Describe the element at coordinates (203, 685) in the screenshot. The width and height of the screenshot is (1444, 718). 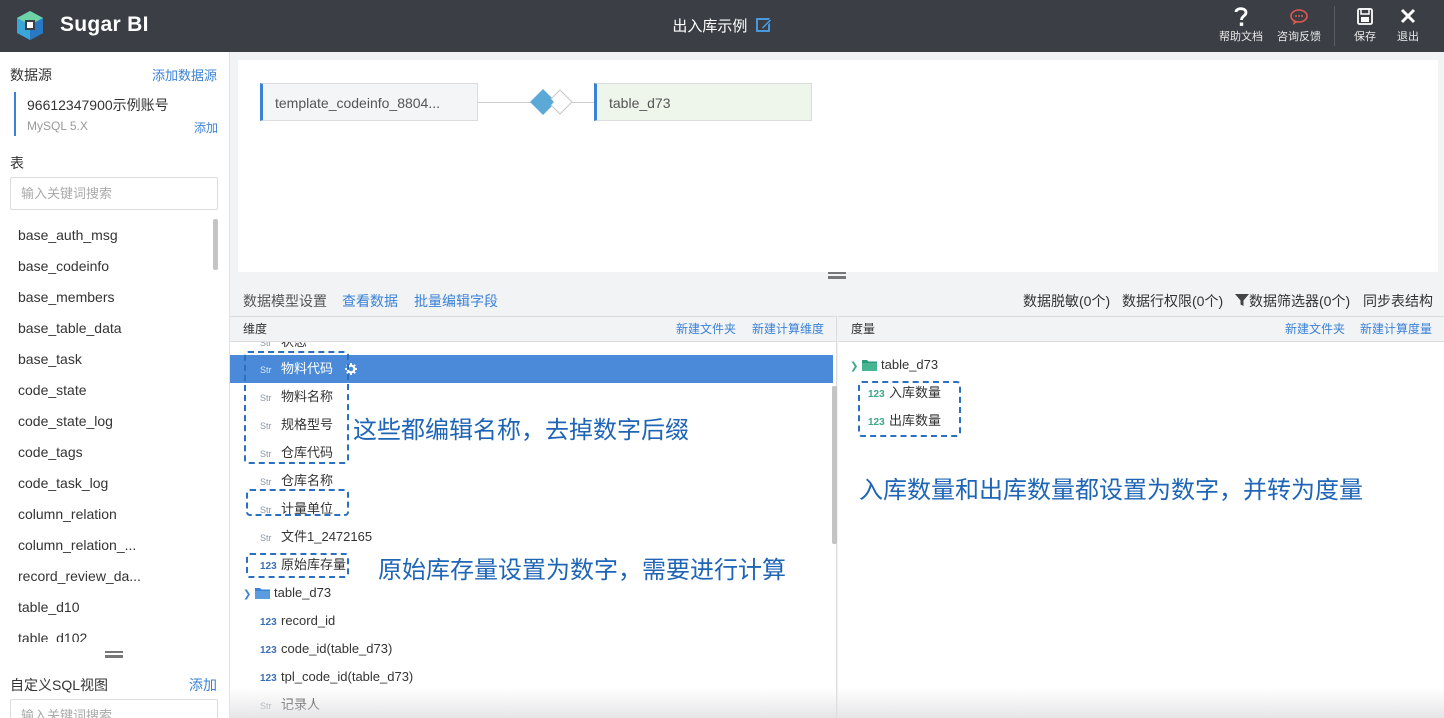
I see `add-sql-view-link: 添加` at that location.